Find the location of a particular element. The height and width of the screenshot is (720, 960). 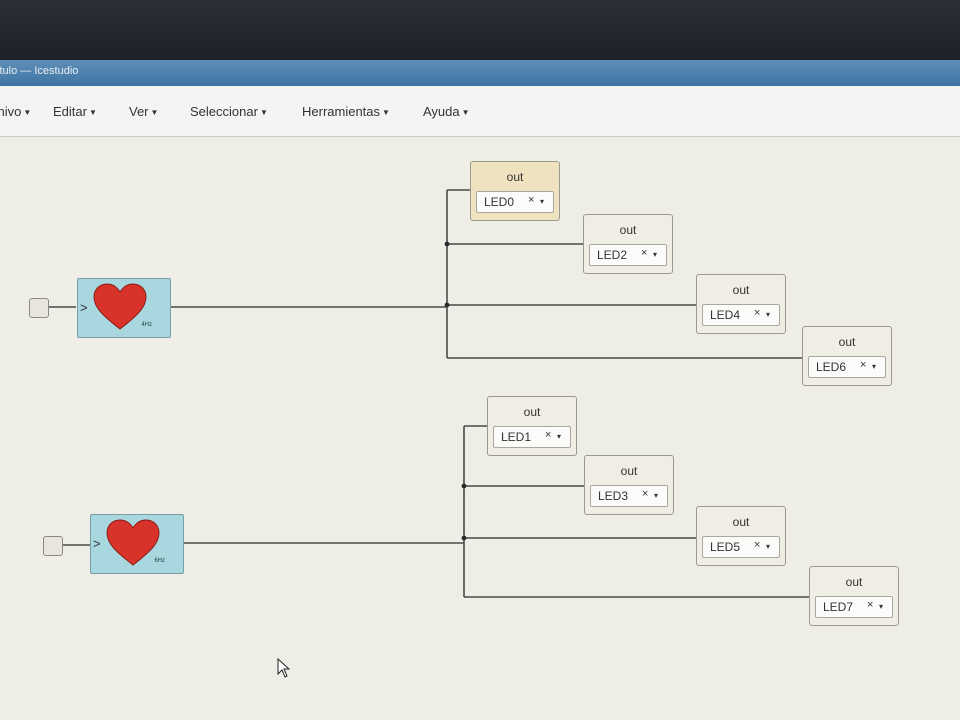

led-select: LED5 × ▾ is located at coordinates (741, 547).